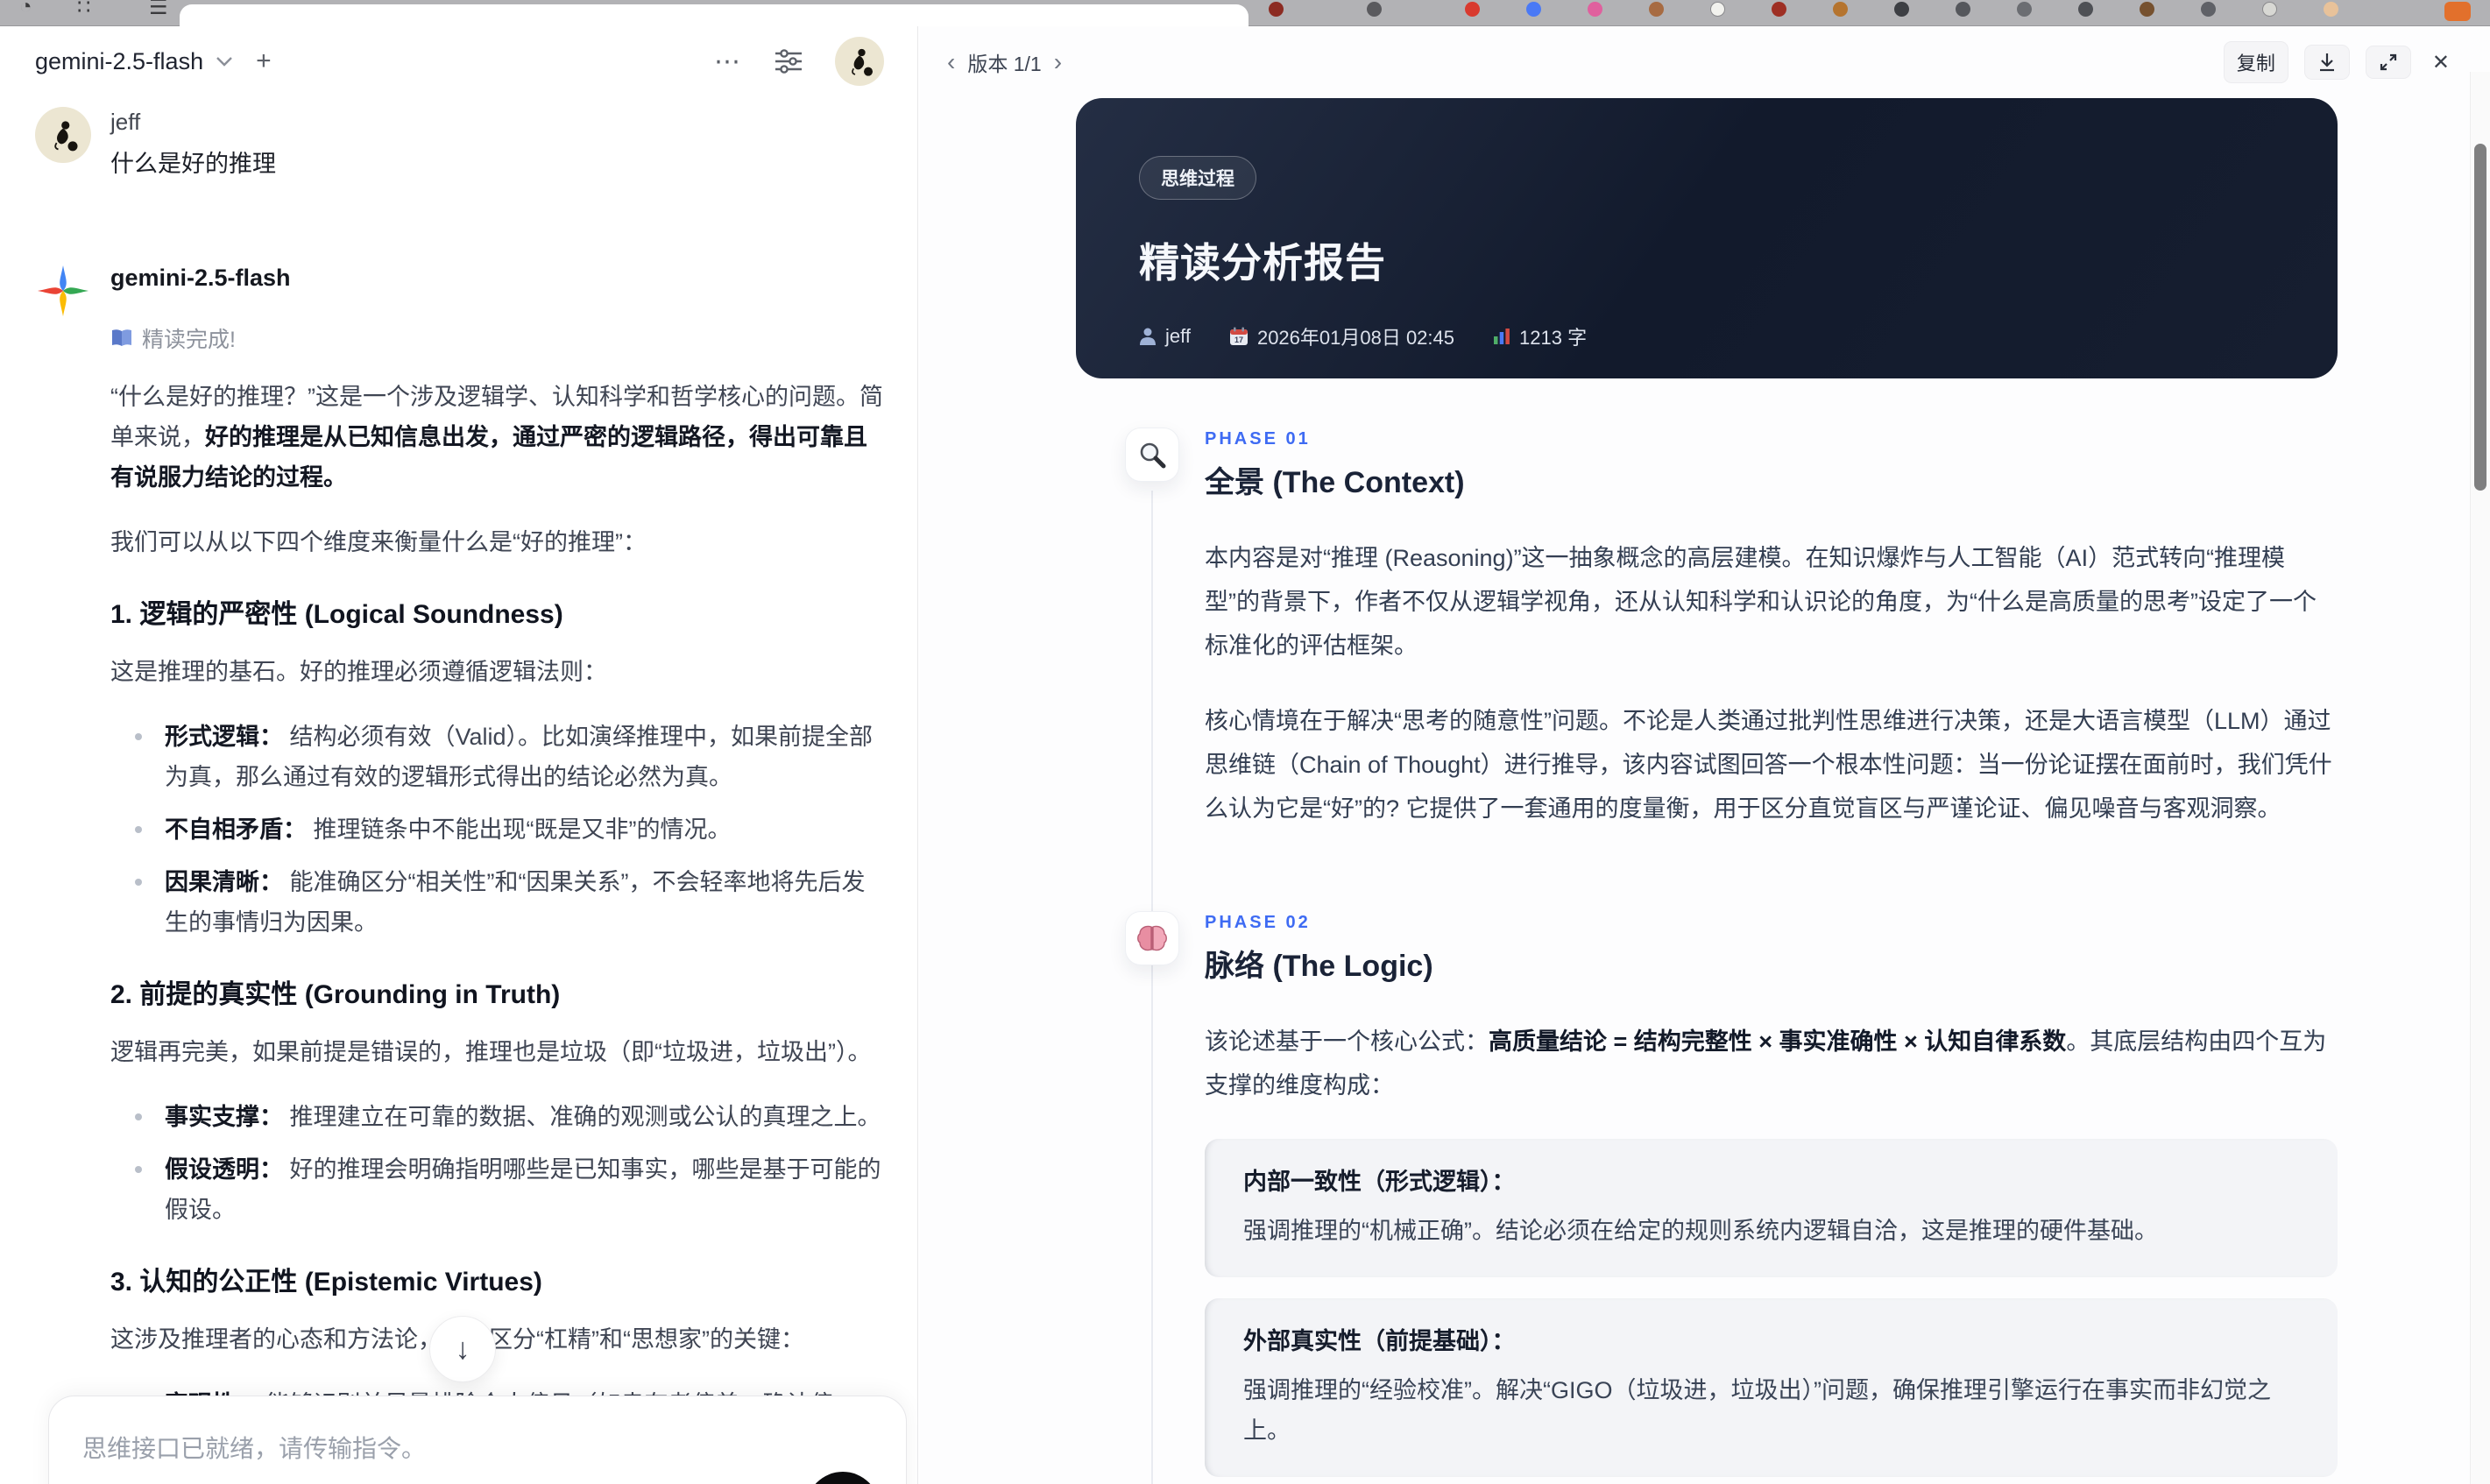 This screenshot has height=1484, width=2490. What do you see at coordinates (1165, 336) in the screenshot?
I see `author-meta: jeff` at bounding box center [1165, 336].